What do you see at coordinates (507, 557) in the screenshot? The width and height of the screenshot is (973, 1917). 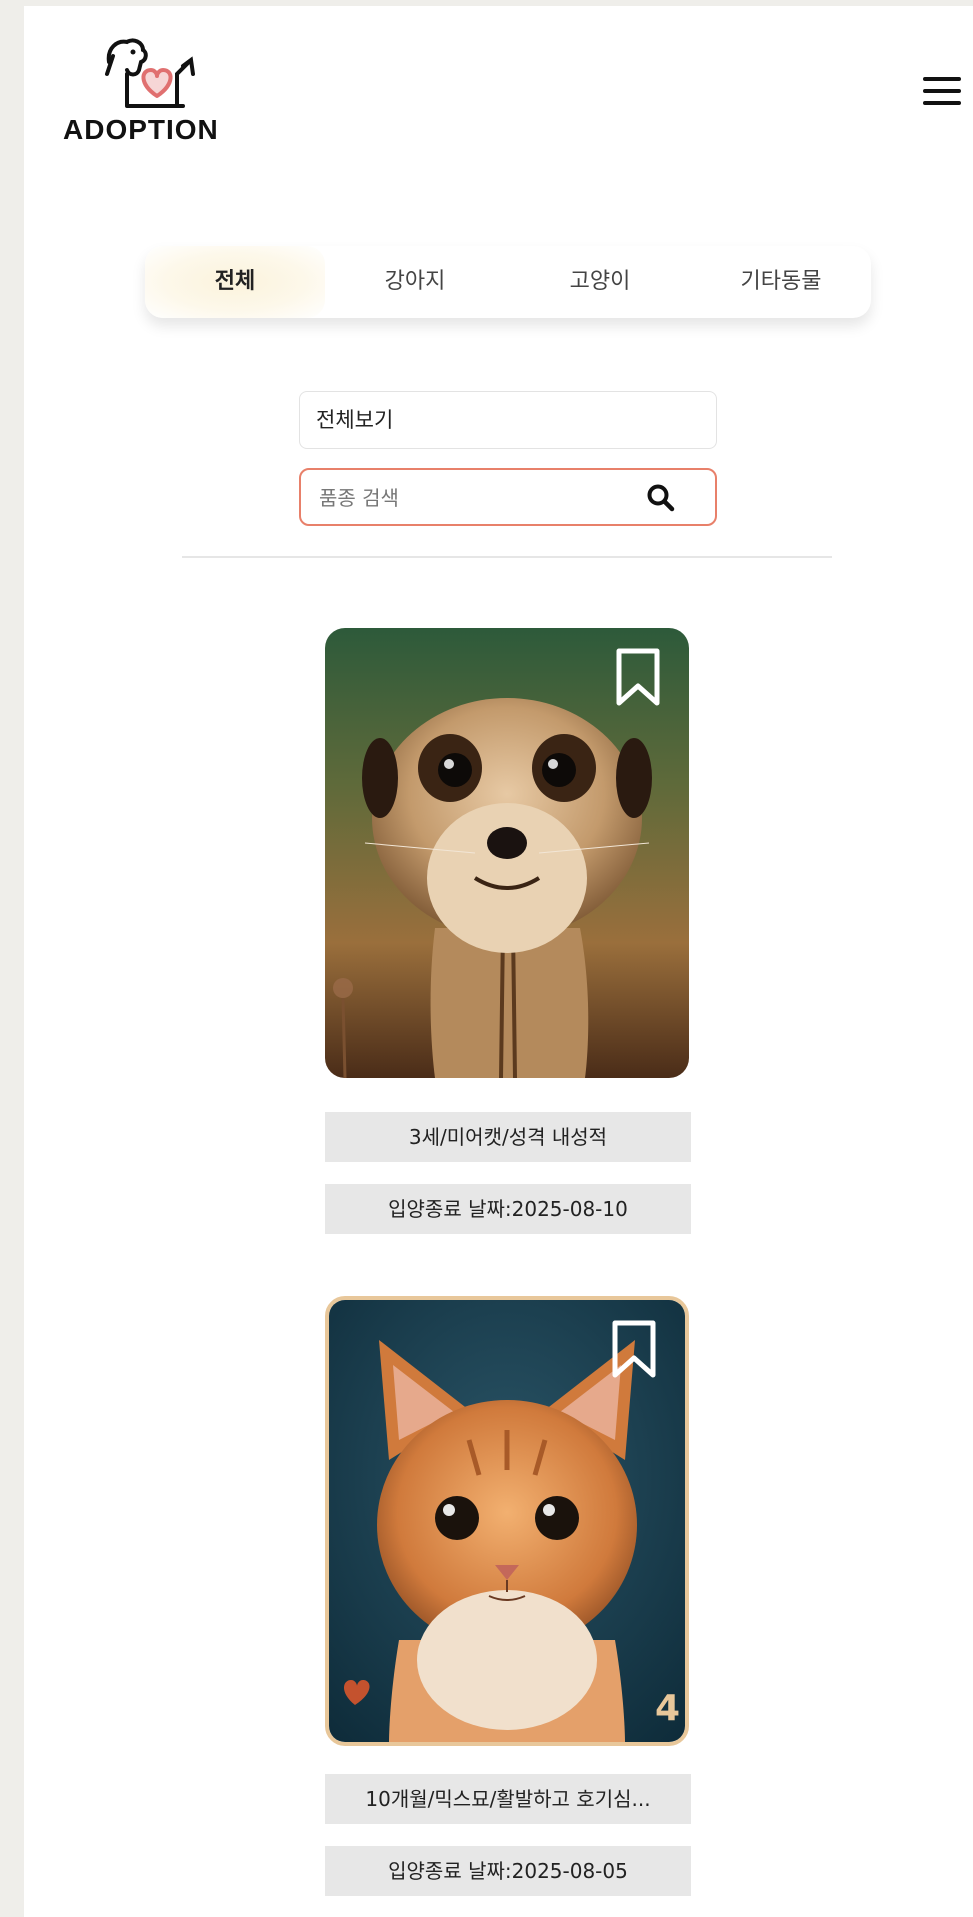 I see `divider` at bounding box center [507, 557].